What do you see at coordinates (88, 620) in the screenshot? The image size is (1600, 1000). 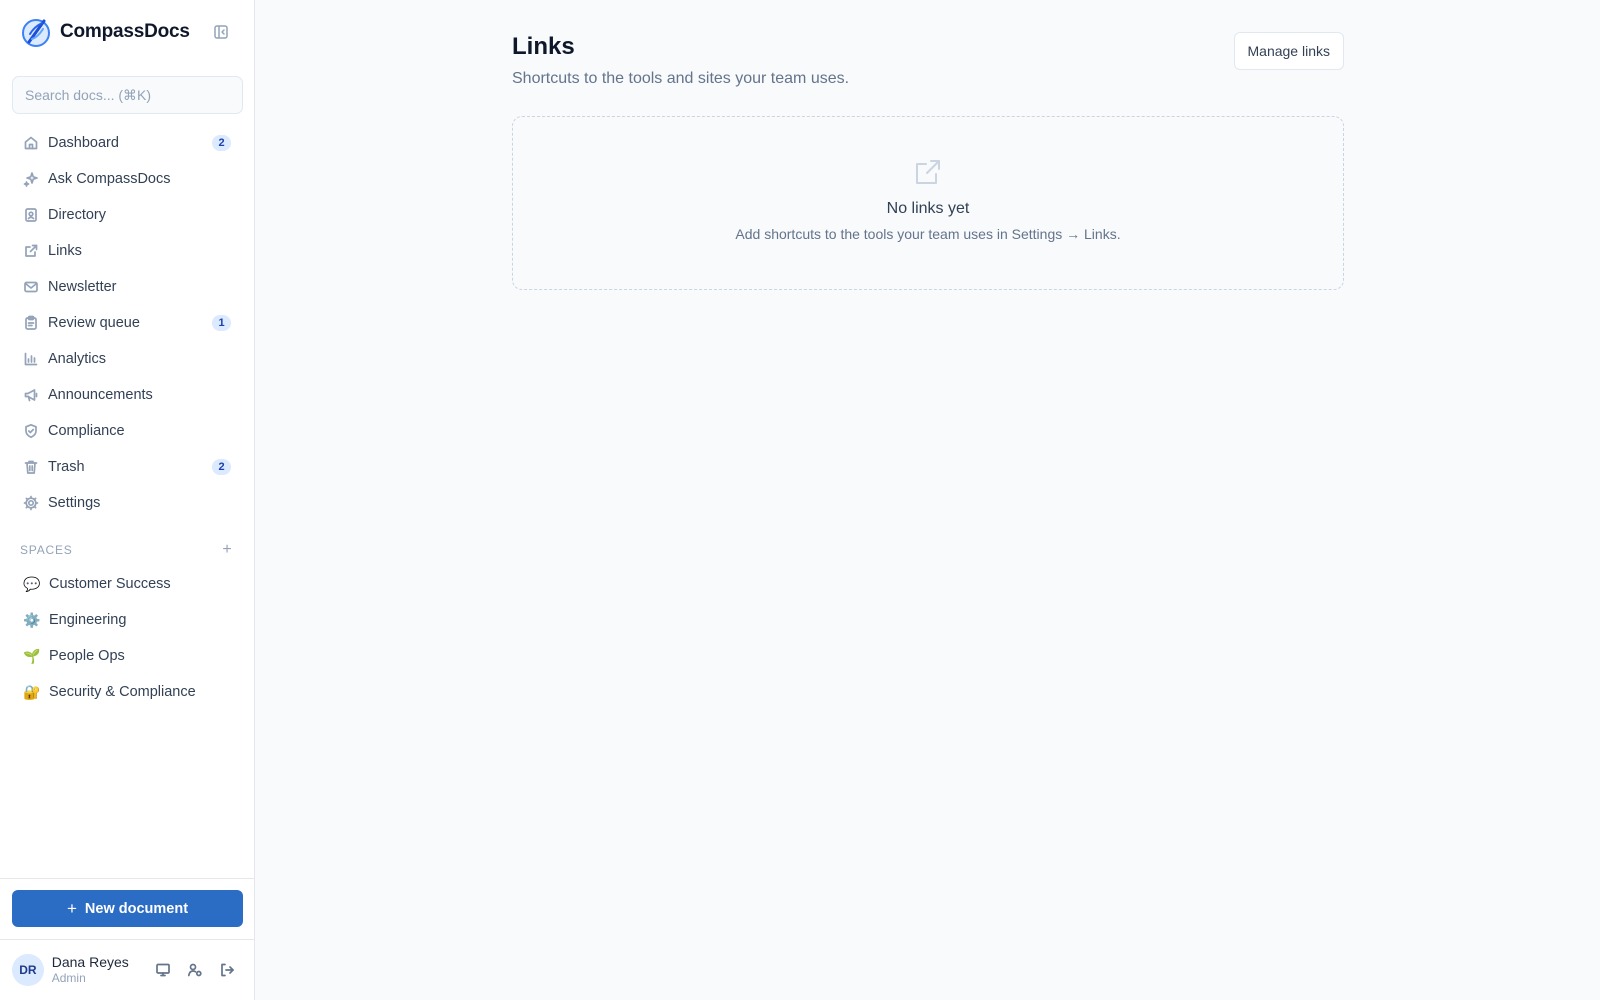 I see `space-label: Engineering` at bounding box center [88, 620].